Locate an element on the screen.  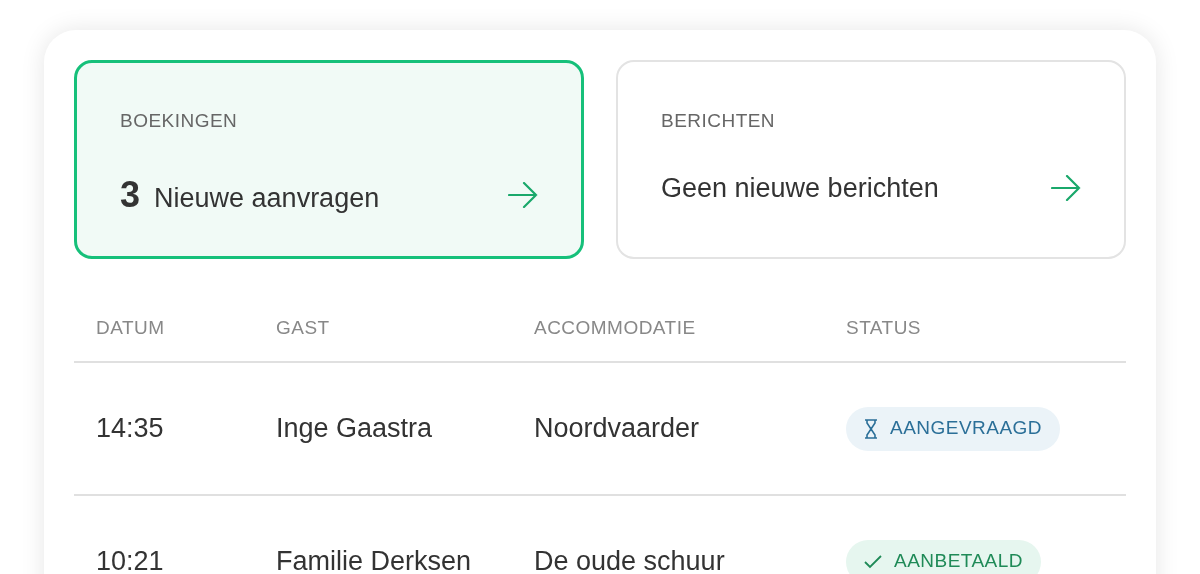
status-badge: AANGEVRAAGD is located at coordinates (953, 428).